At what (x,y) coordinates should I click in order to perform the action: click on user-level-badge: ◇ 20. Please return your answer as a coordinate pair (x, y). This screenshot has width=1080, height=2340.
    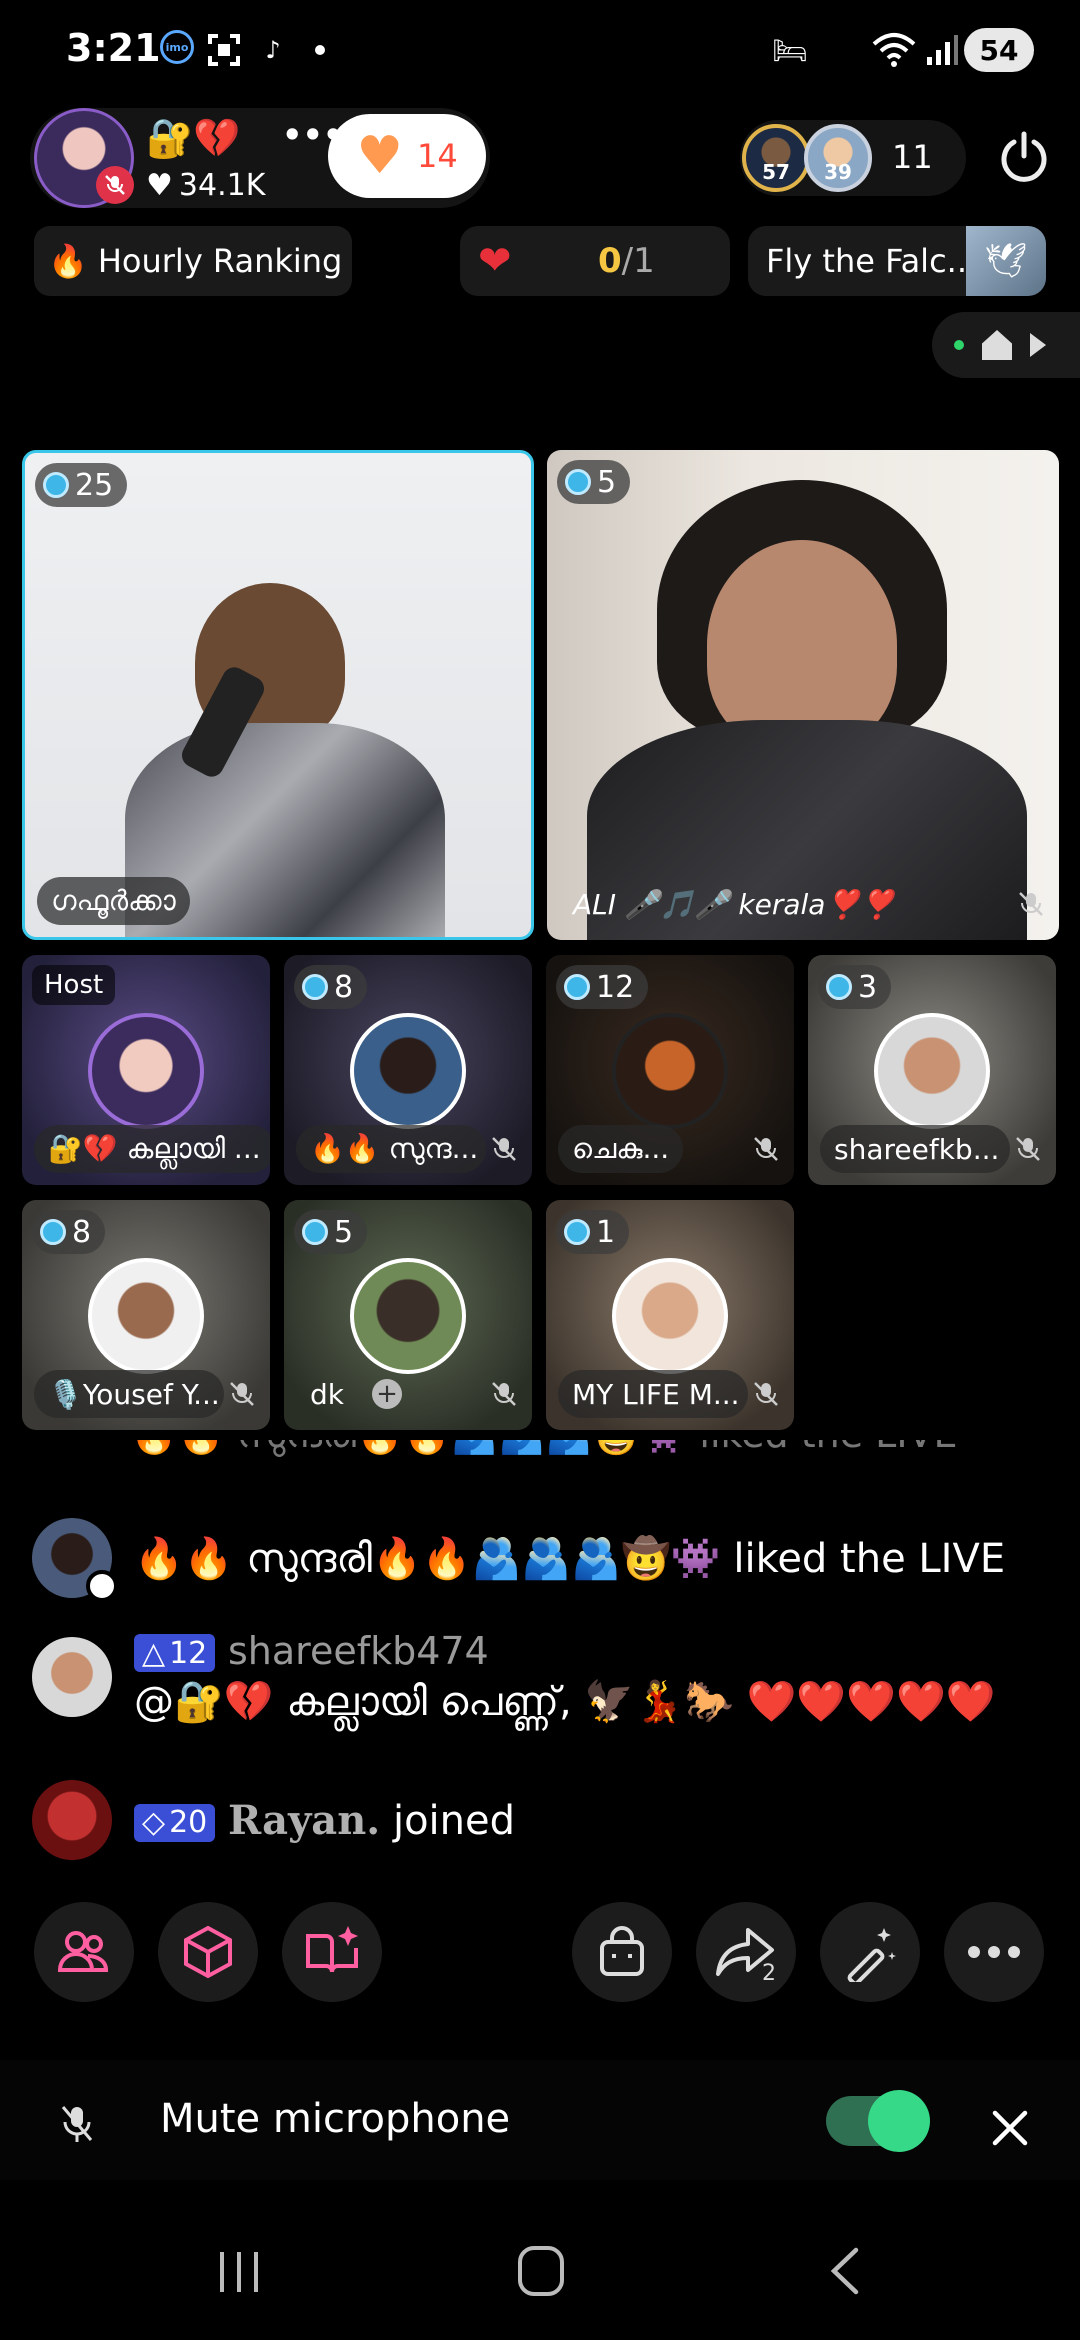
    Looking at the image, I should click on (175, 1822).